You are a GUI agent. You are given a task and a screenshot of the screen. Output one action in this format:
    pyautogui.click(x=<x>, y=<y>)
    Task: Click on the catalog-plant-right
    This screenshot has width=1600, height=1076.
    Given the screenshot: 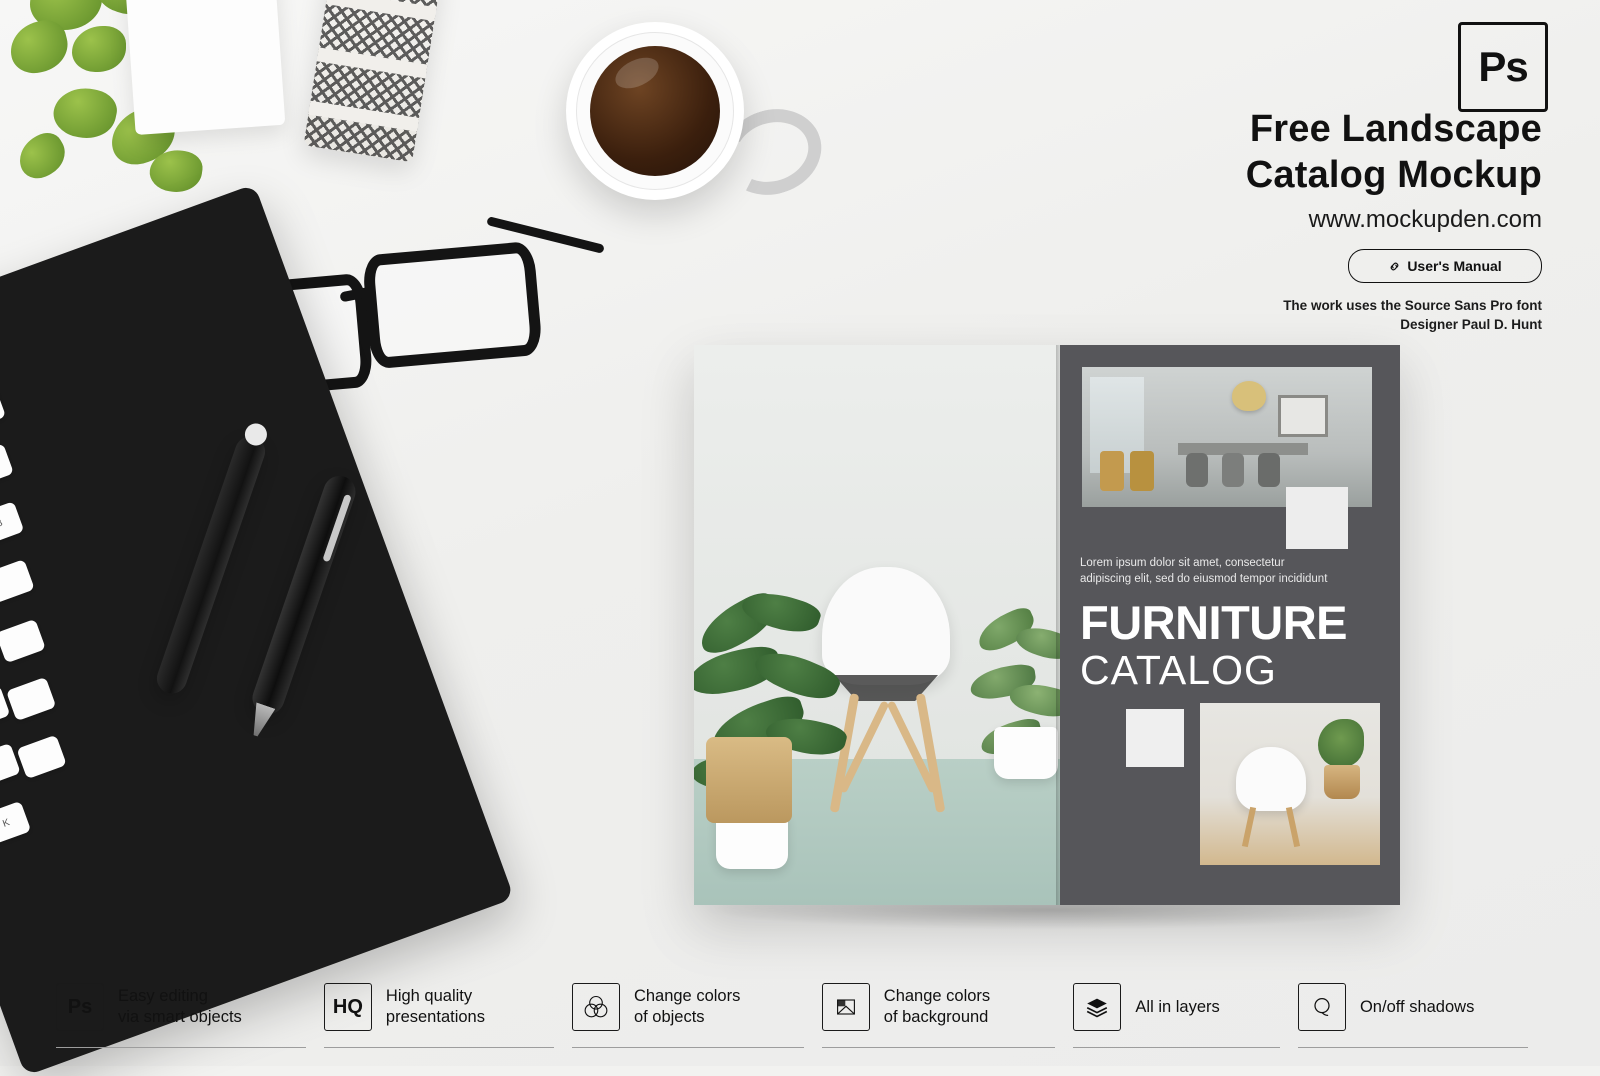 What is the action you would take?
    pyautogui.click(x=1014, y=714)
    